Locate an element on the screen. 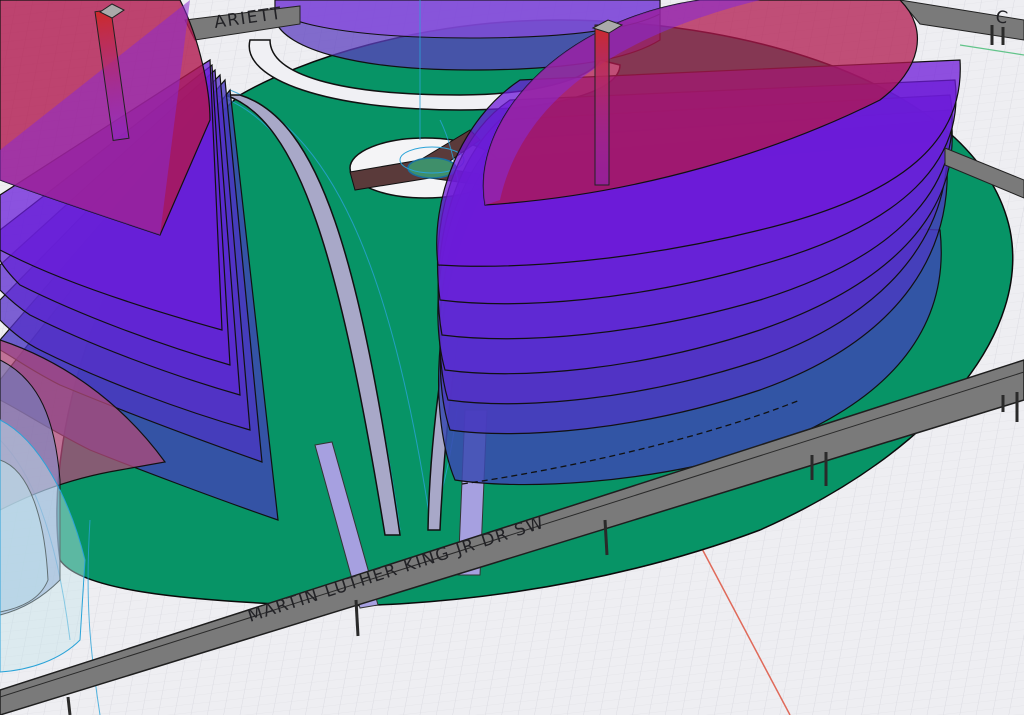 Image resolution: width=1024 pixels, height=715 pixels. right-tower-core is located at coordinates (602, 105).